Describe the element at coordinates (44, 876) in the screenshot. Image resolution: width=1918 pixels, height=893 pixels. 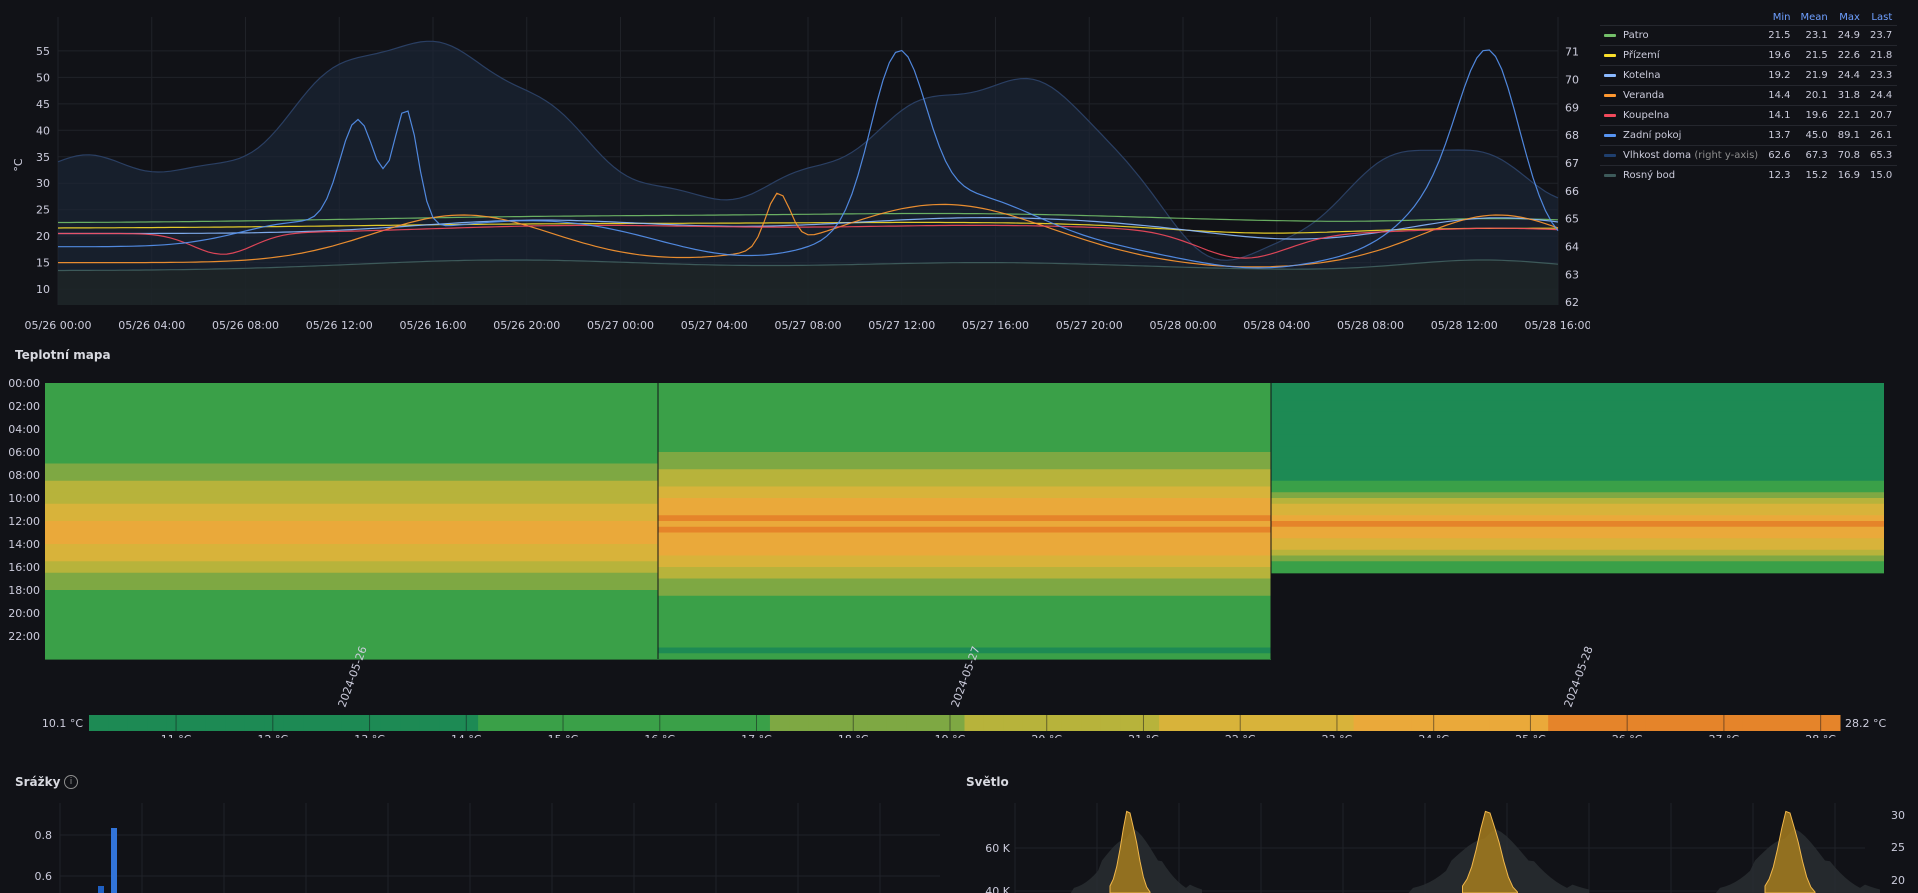
I see `precip-y-tick-label: 0.6` at that location.